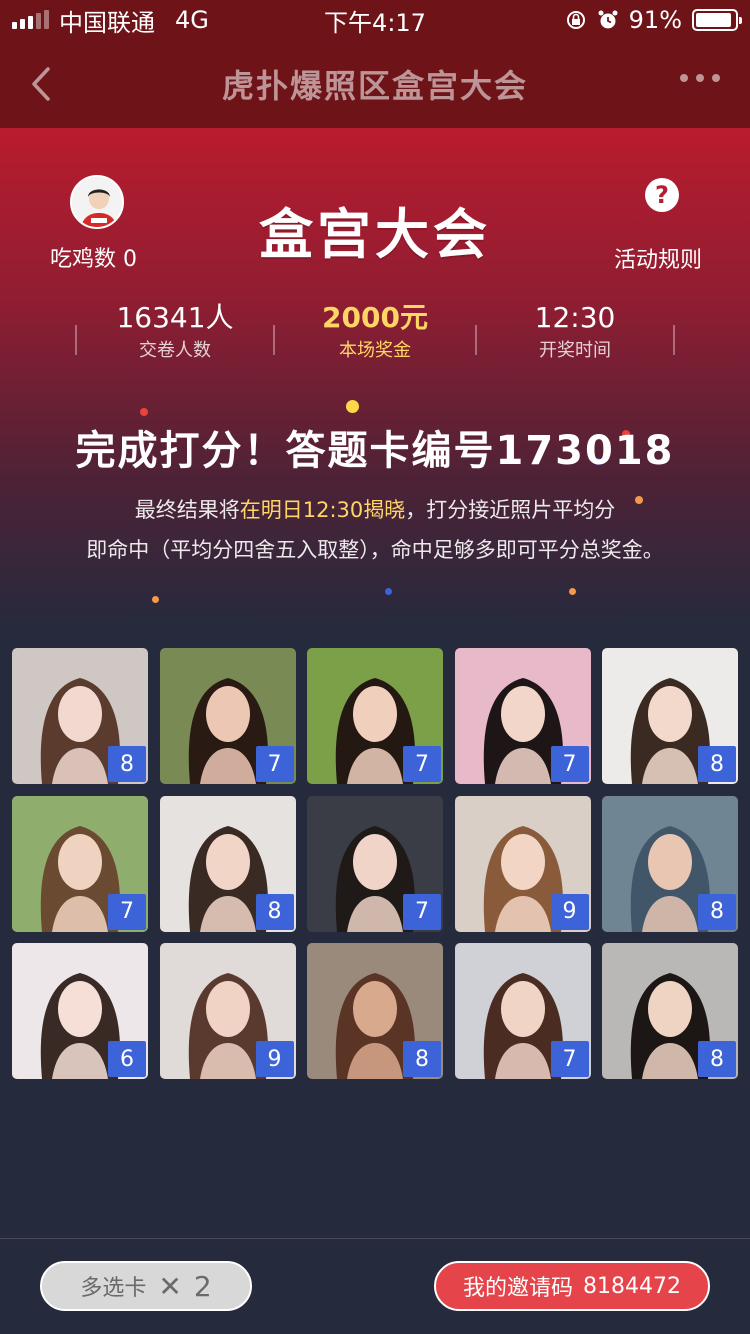  I want to click on rotation-lock-icon, so click(575, 20).